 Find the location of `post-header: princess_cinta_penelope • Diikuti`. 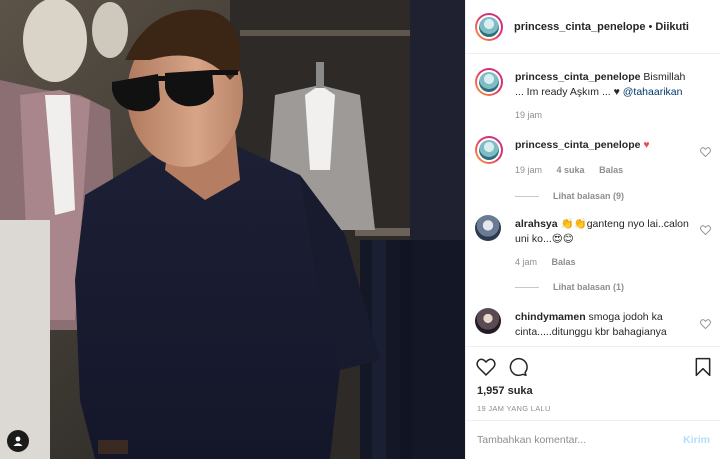

post-header: princess_cinta_penelope • Diikuti is located at coordinates (593, 27).